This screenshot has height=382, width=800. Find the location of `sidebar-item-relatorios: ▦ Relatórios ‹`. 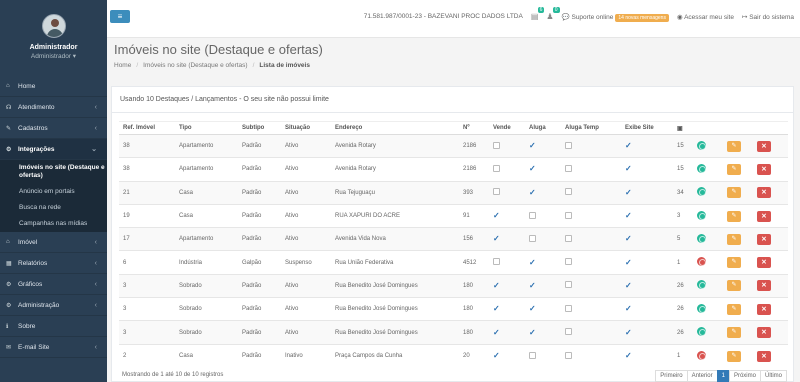

sidebar-item-relatorios: ▦ Relatórios ‹ is located at coordinates (53, 263).